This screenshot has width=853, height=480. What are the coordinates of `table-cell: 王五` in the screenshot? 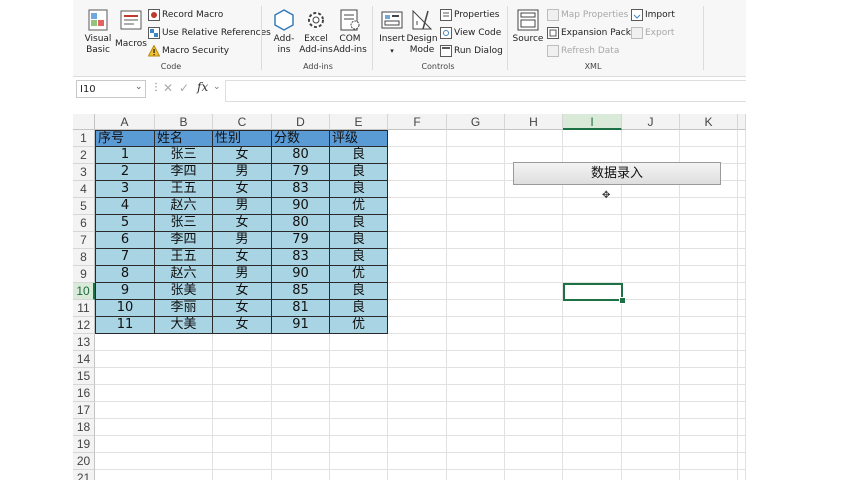 It's located at (184, 257).